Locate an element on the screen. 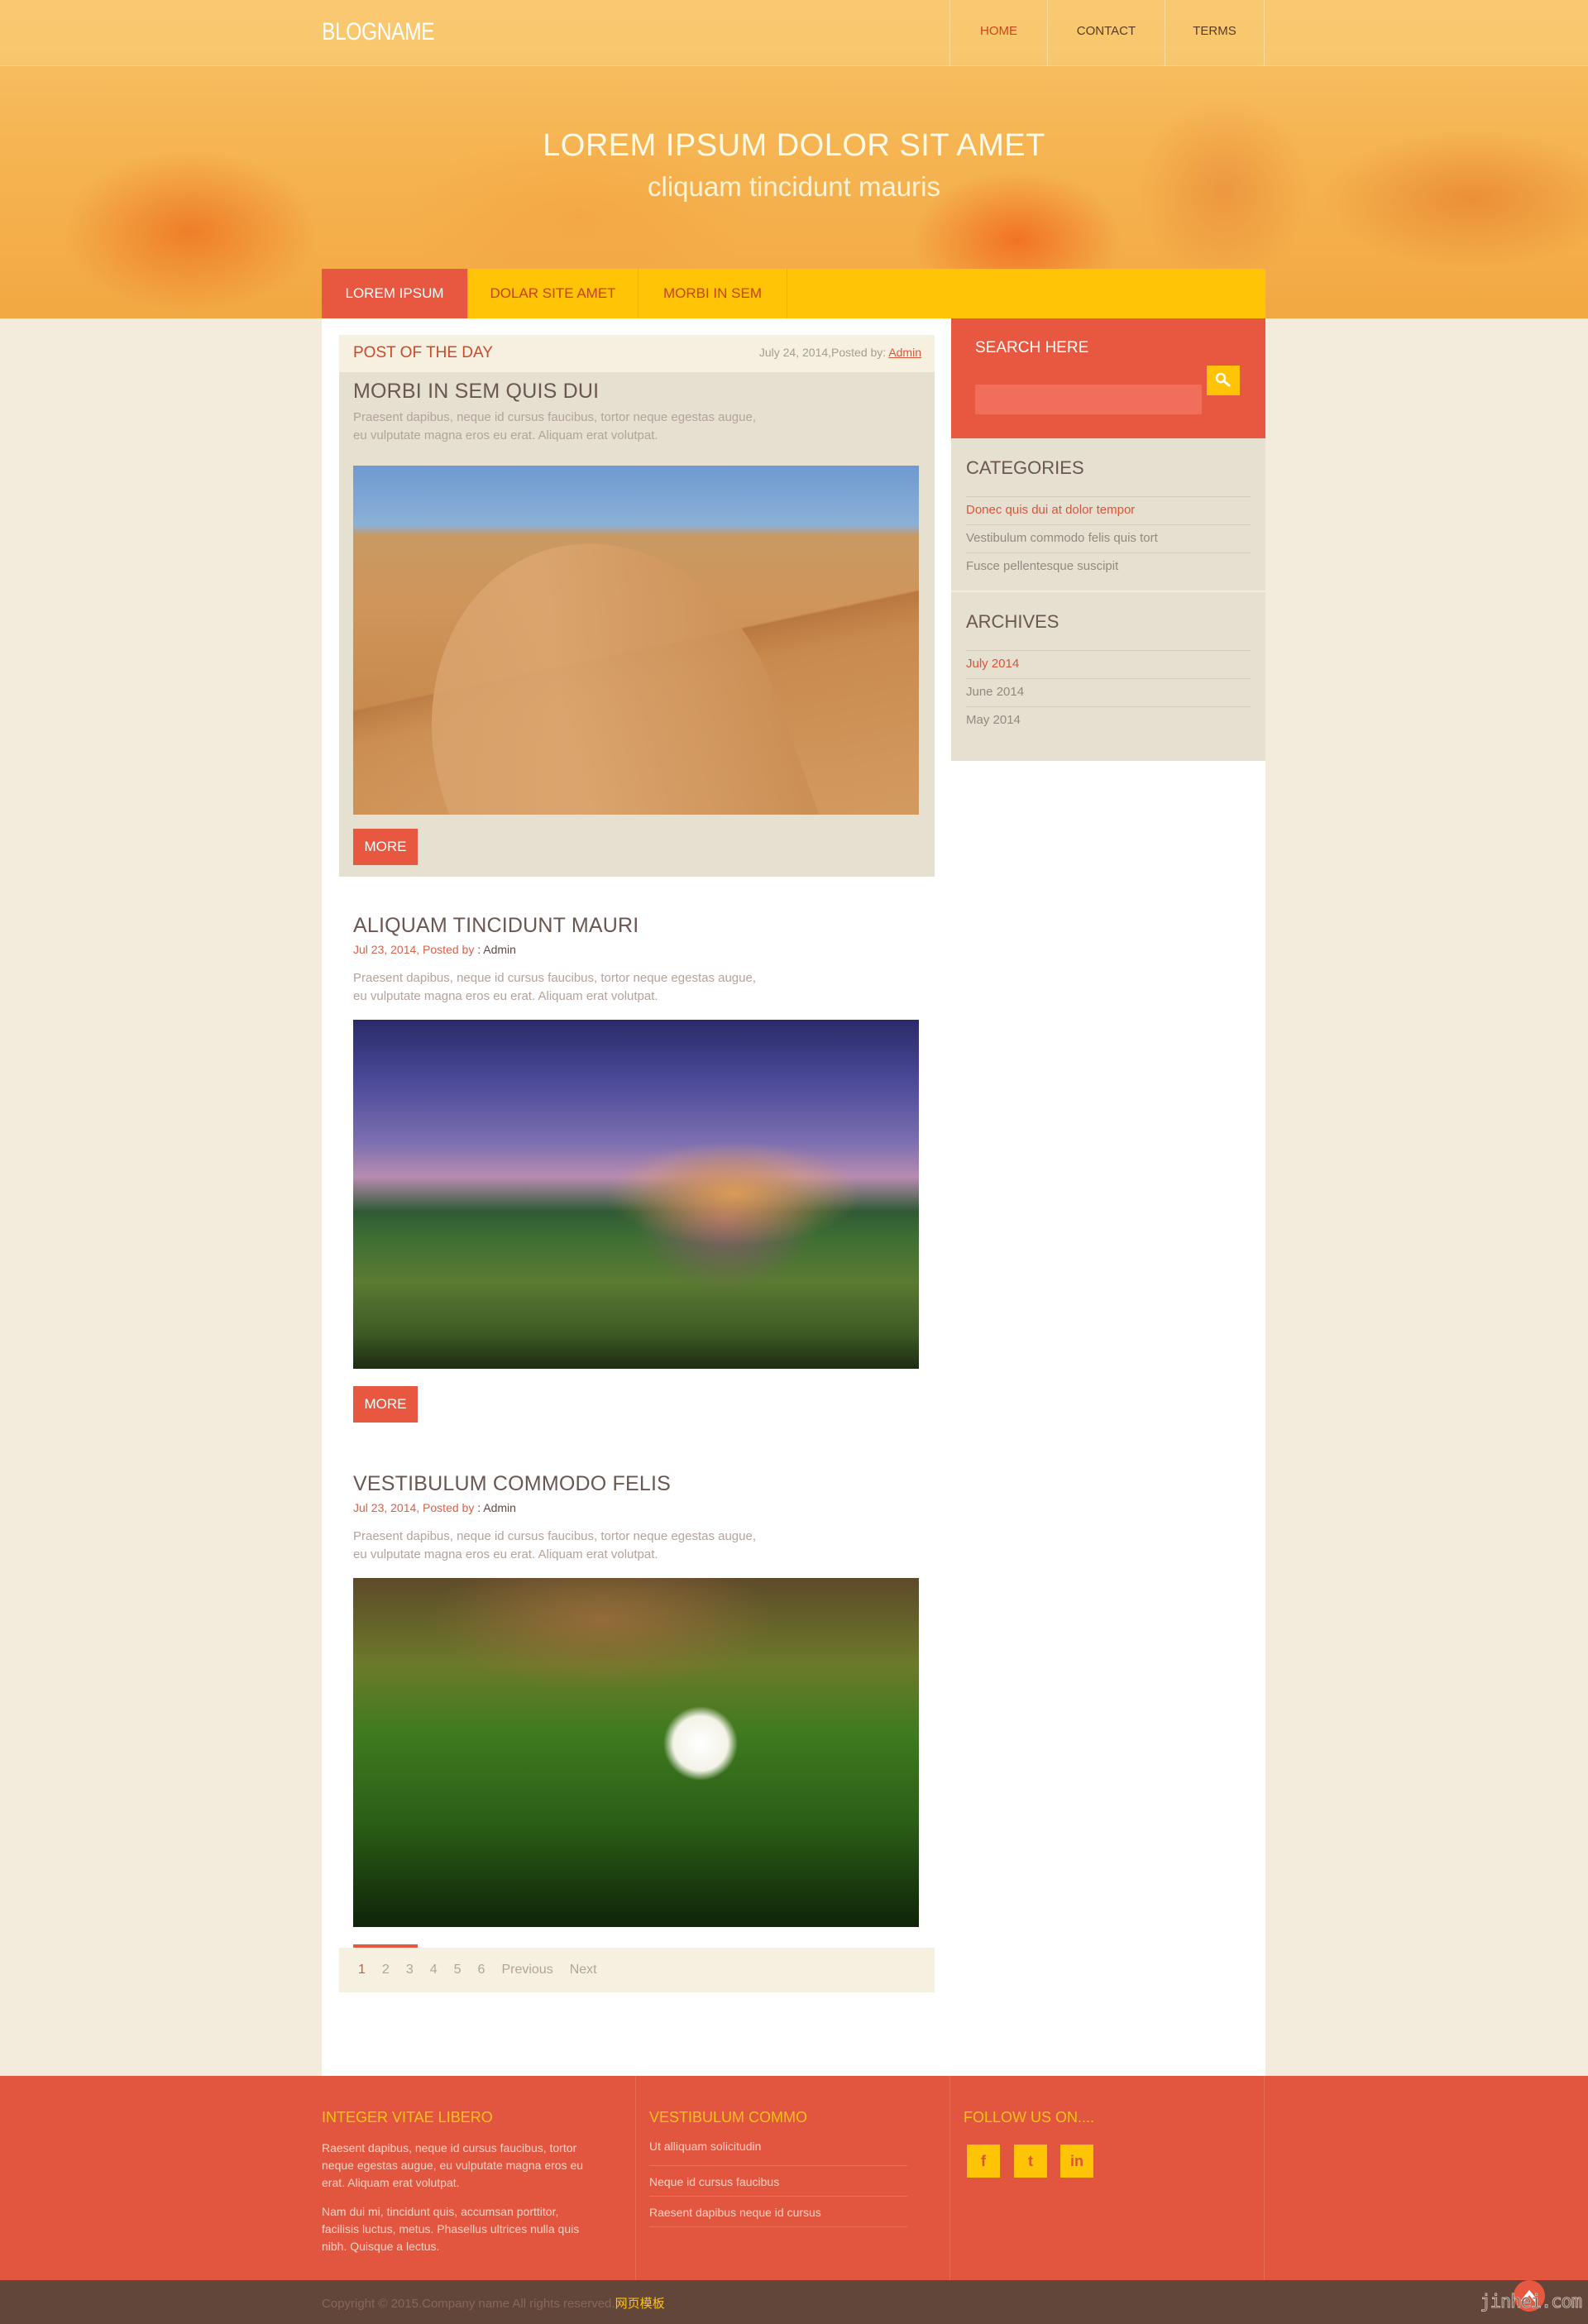 The image size is (1588, 2324). post-more-button: MORE is located at coordinates (385, 1404).